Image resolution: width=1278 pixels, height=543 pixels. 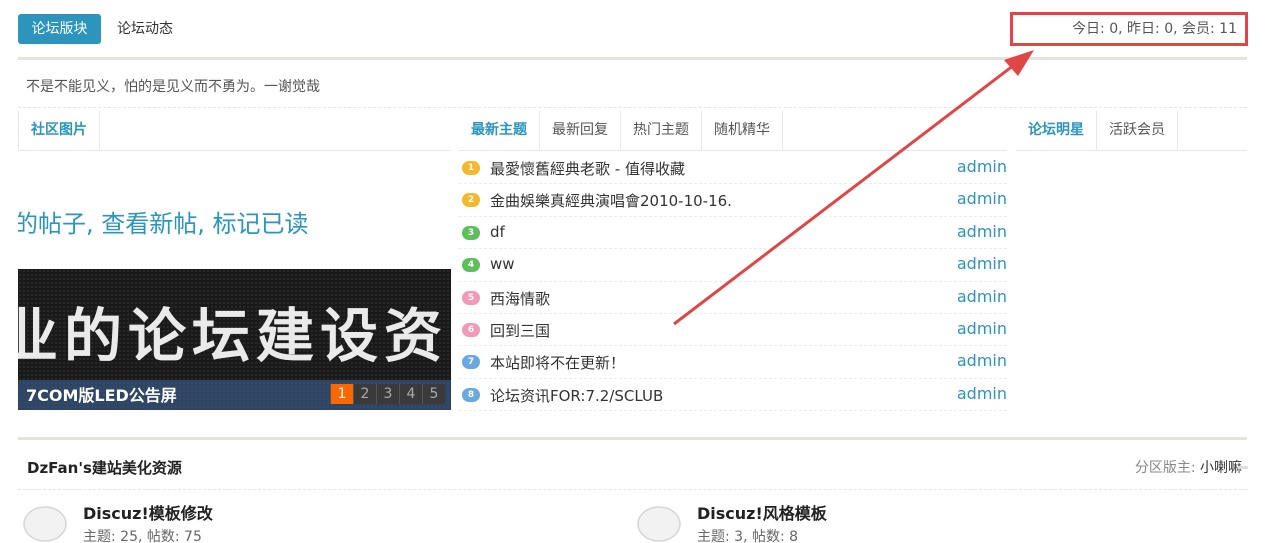 What do you see at coordinates (471, 329) in the screenshot?
I see `rank-badge-icon: 6` at bounding box center [471, 329].